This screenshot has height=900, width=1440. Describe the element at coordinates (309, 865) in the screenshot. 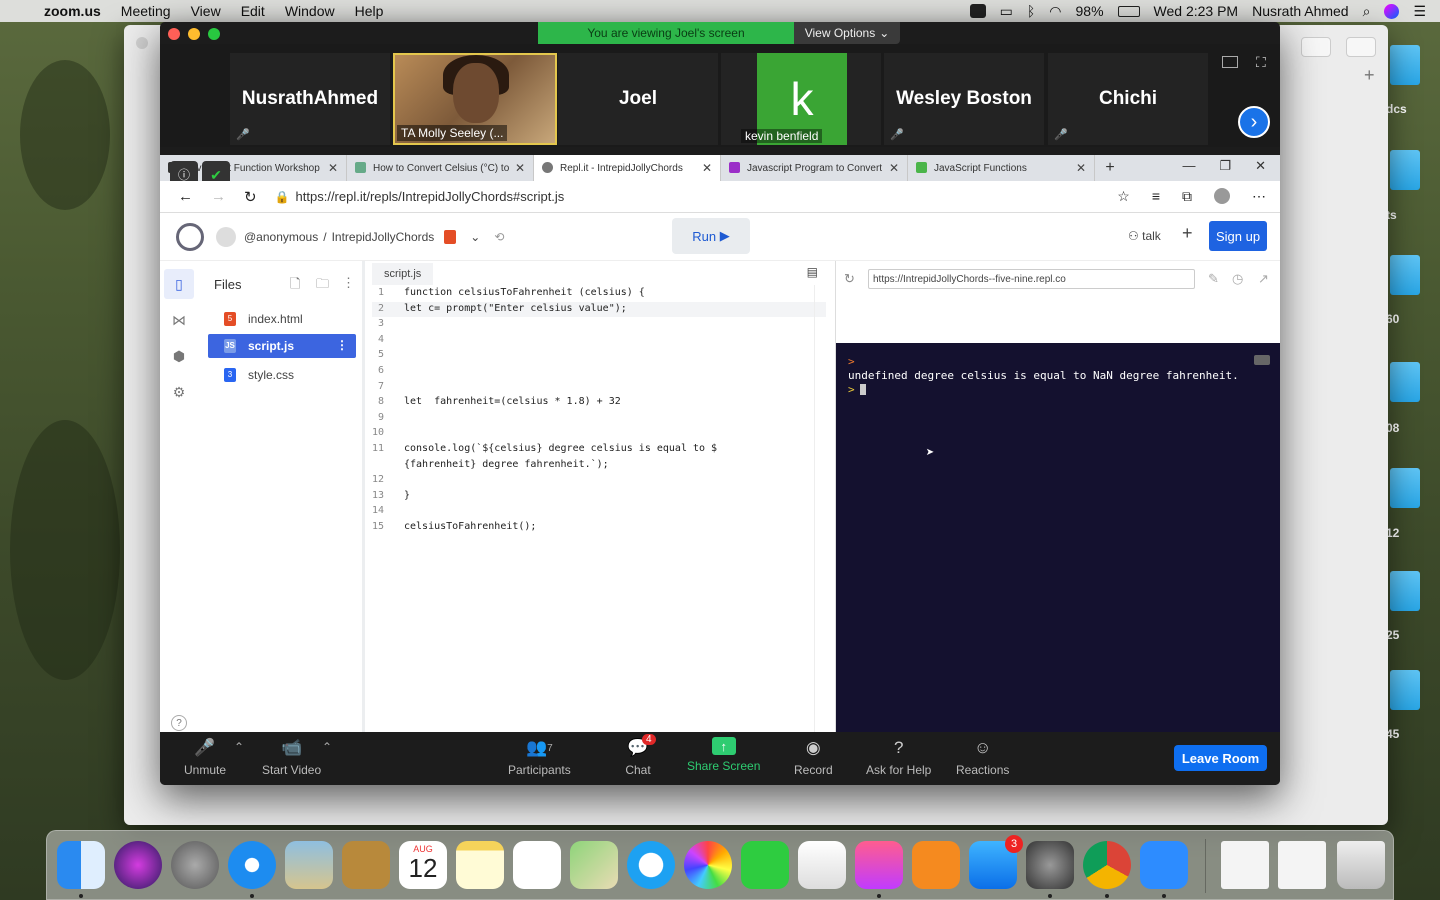

I see `preview-app-icon` at that location.